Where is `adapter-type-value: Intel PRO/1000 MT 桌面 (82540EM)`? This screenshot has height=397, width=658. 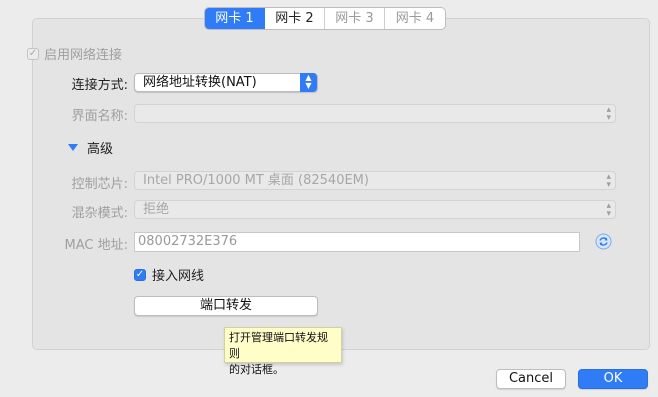 adapter-type-value: Intel PRO/1000 MT 桌面 (82540EM) is located at coordinates (256, 180).